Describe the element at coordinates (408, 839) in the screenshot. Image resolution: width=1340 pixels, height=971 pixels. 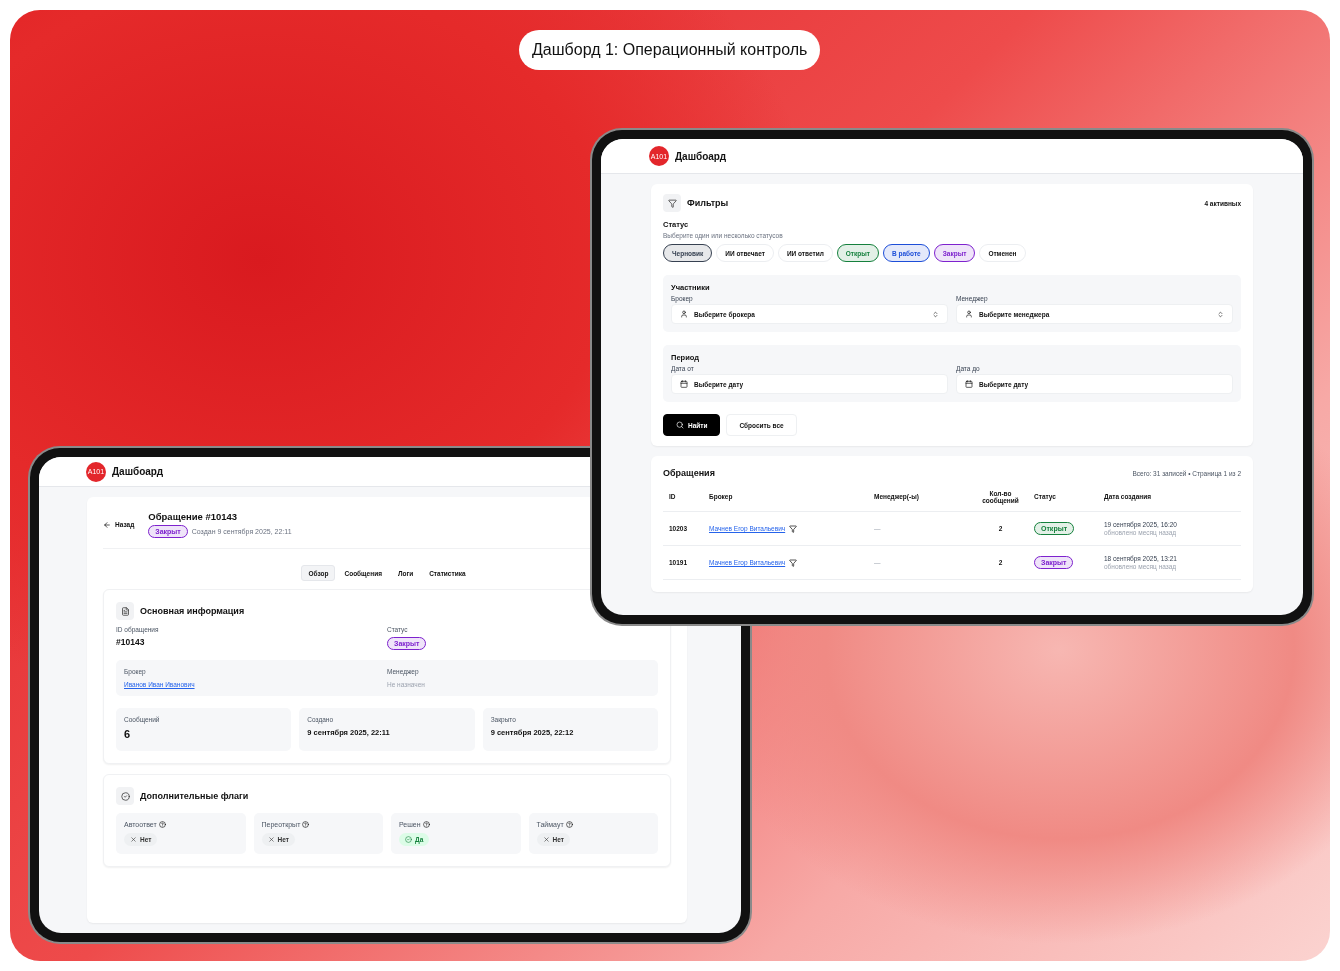
I see `check-circle-icon` at that location.